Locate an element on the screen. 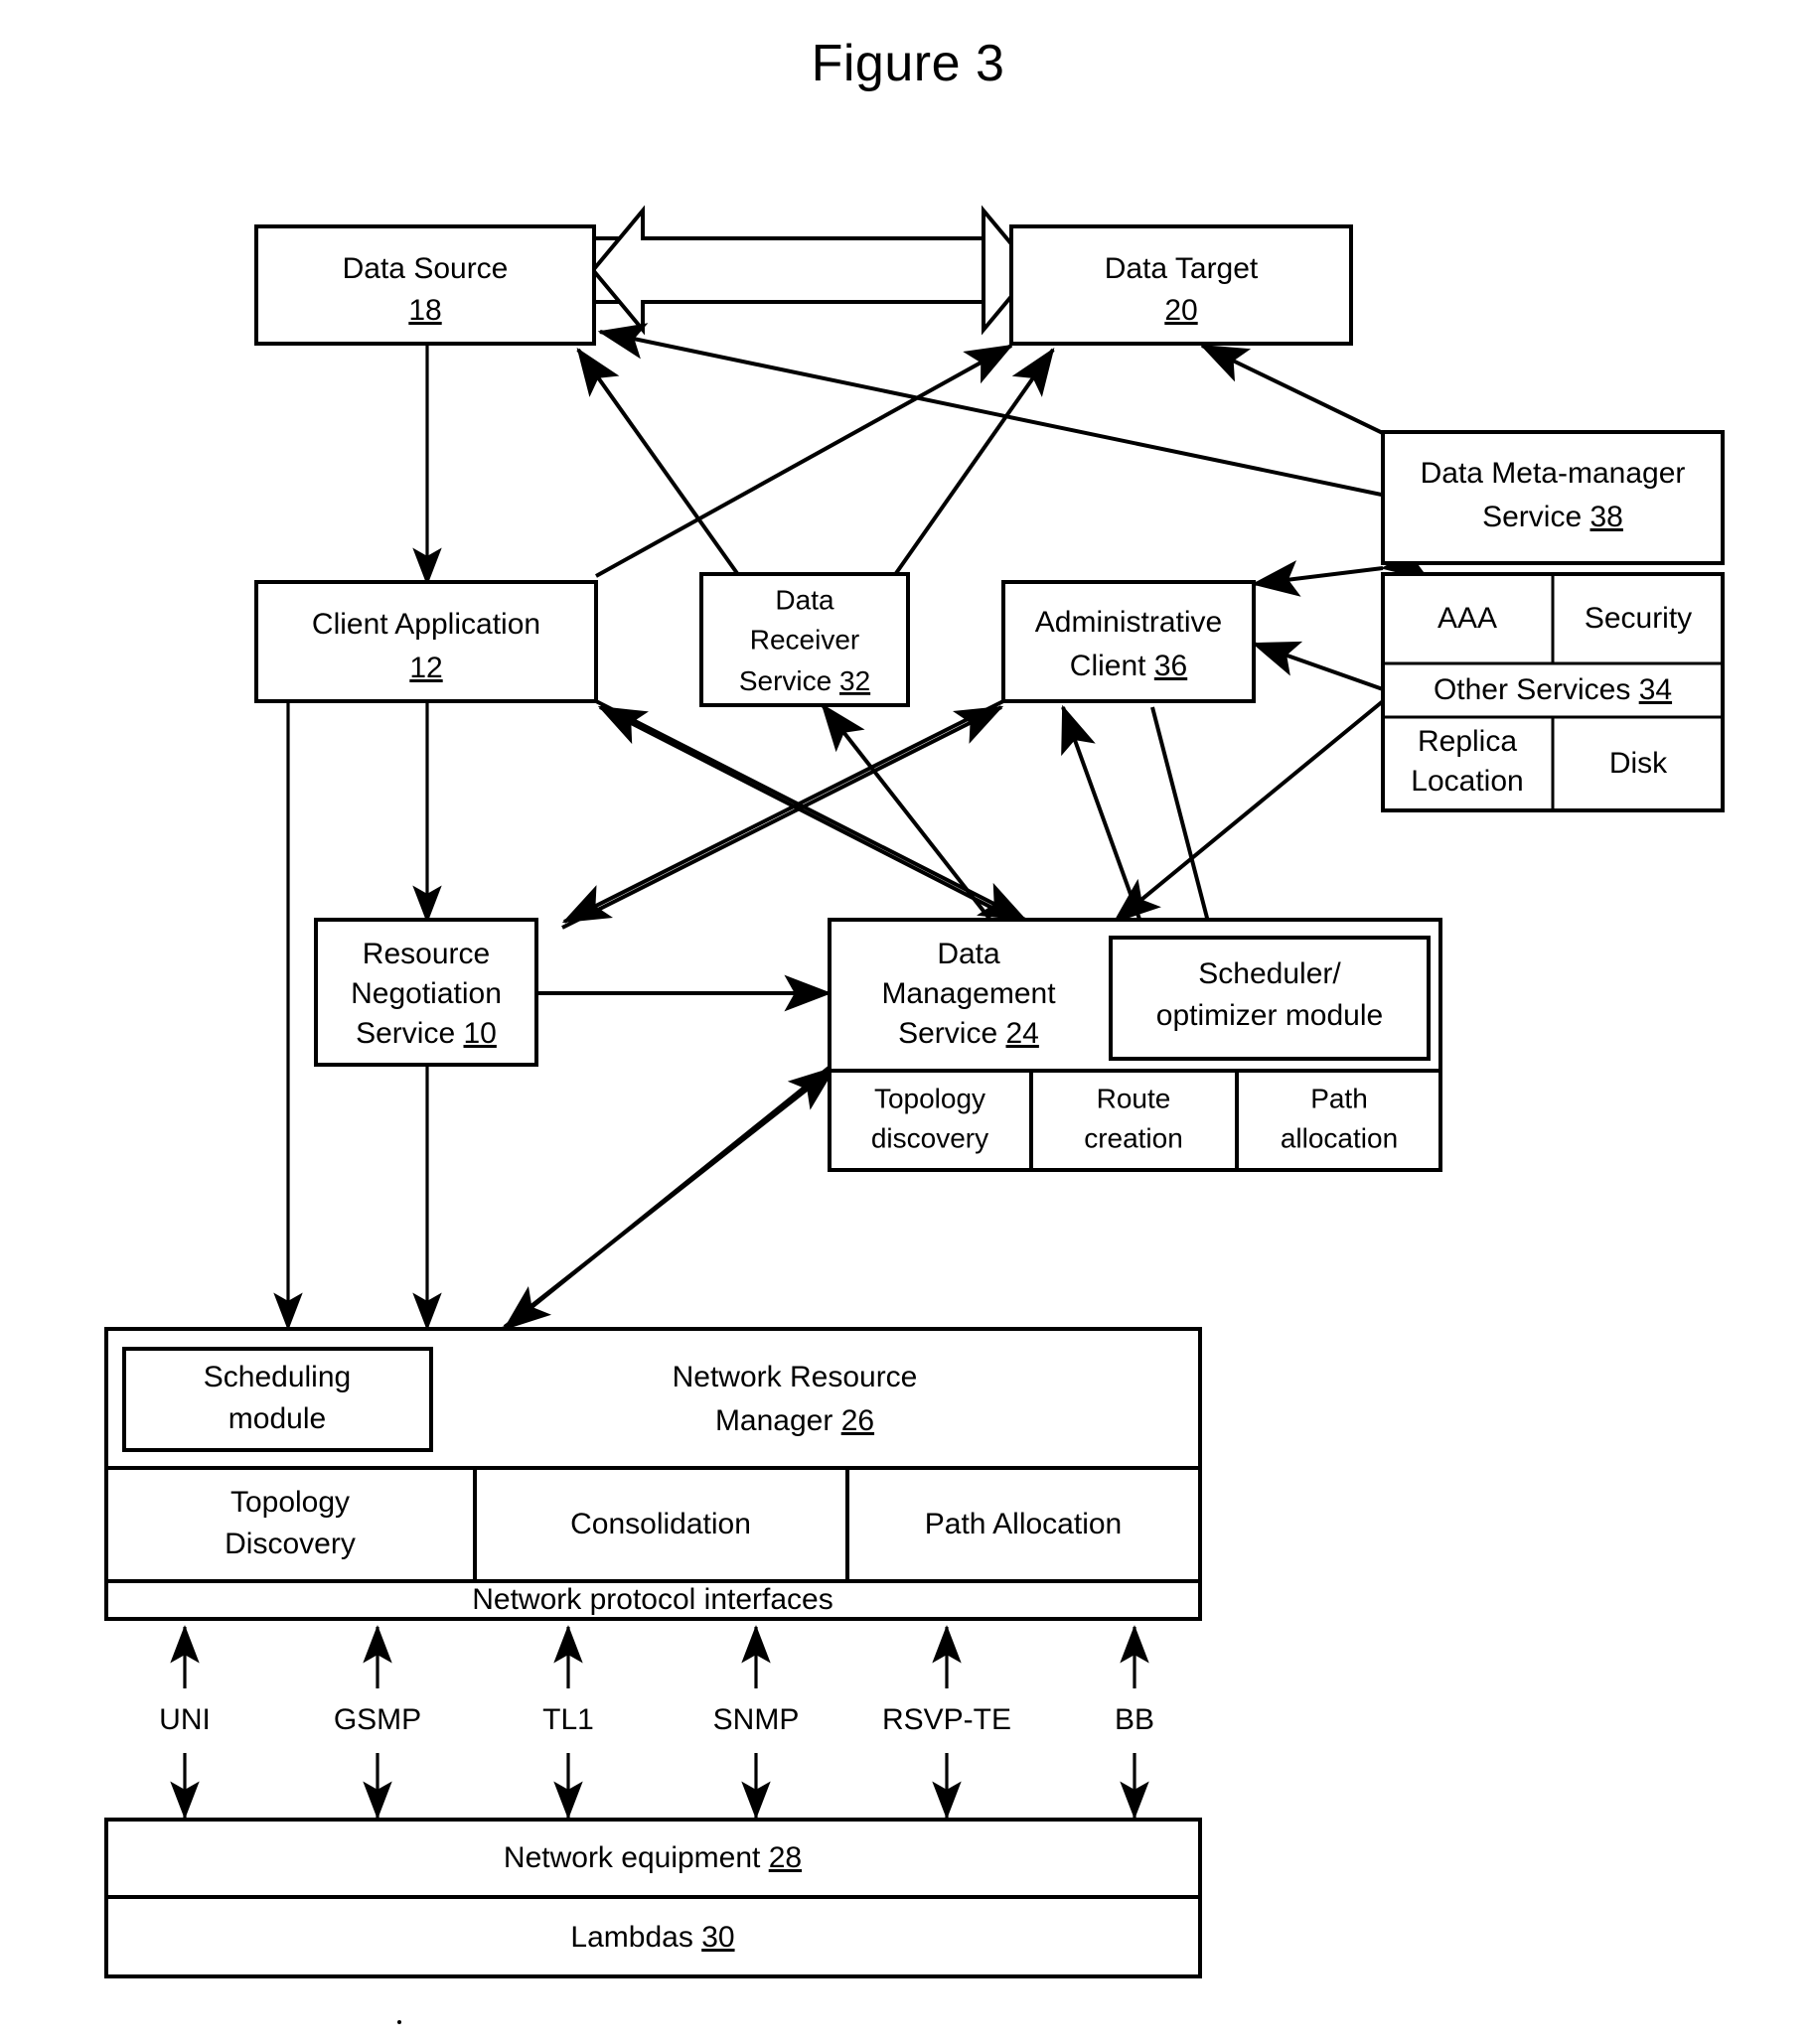  protocol-label-5: BB is located at coordinates (1134, 1719).